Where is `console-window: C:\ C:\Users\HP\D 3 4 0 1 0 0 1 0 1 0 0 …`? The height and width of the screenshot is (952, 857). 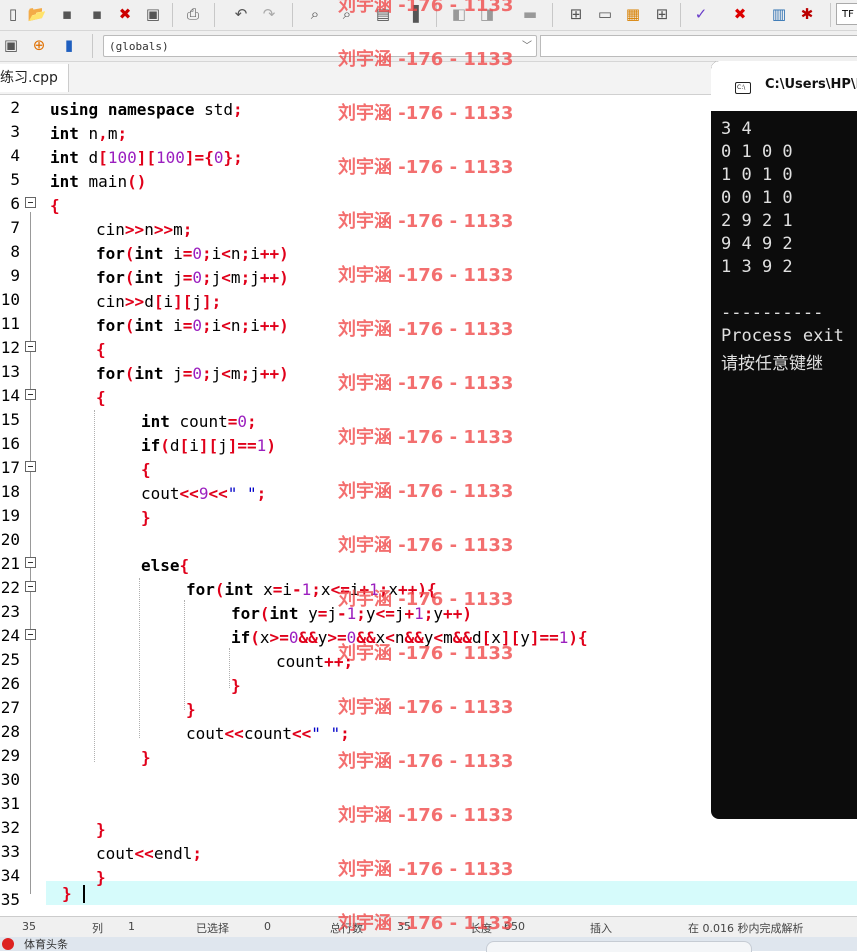
console-window: C:\ C:\Users\HP\D 3 4 0 1 0 0 1 0 1 0 0 … is located at coordinates (784, 440).